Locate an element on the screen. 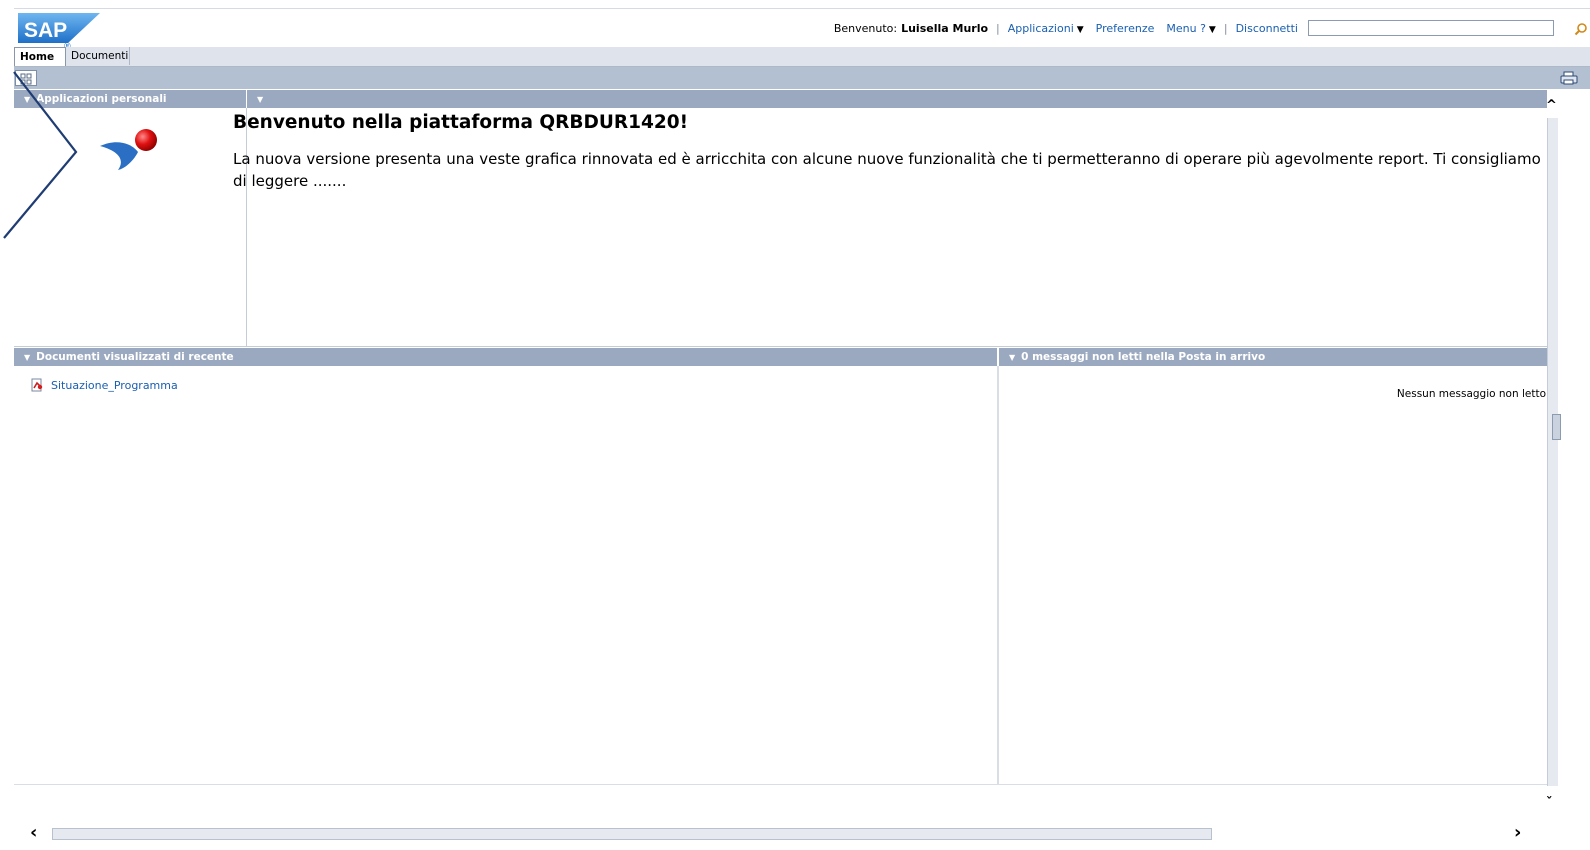  panel-divider is located at coordinates (780, 346).